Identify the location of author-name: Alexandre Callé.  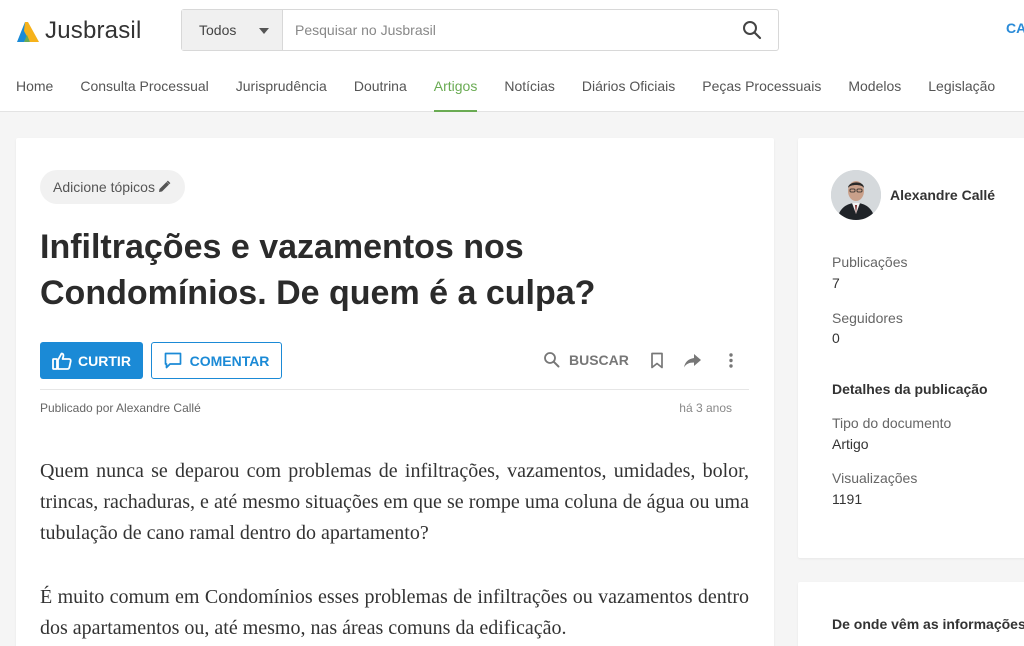
(942, 195).